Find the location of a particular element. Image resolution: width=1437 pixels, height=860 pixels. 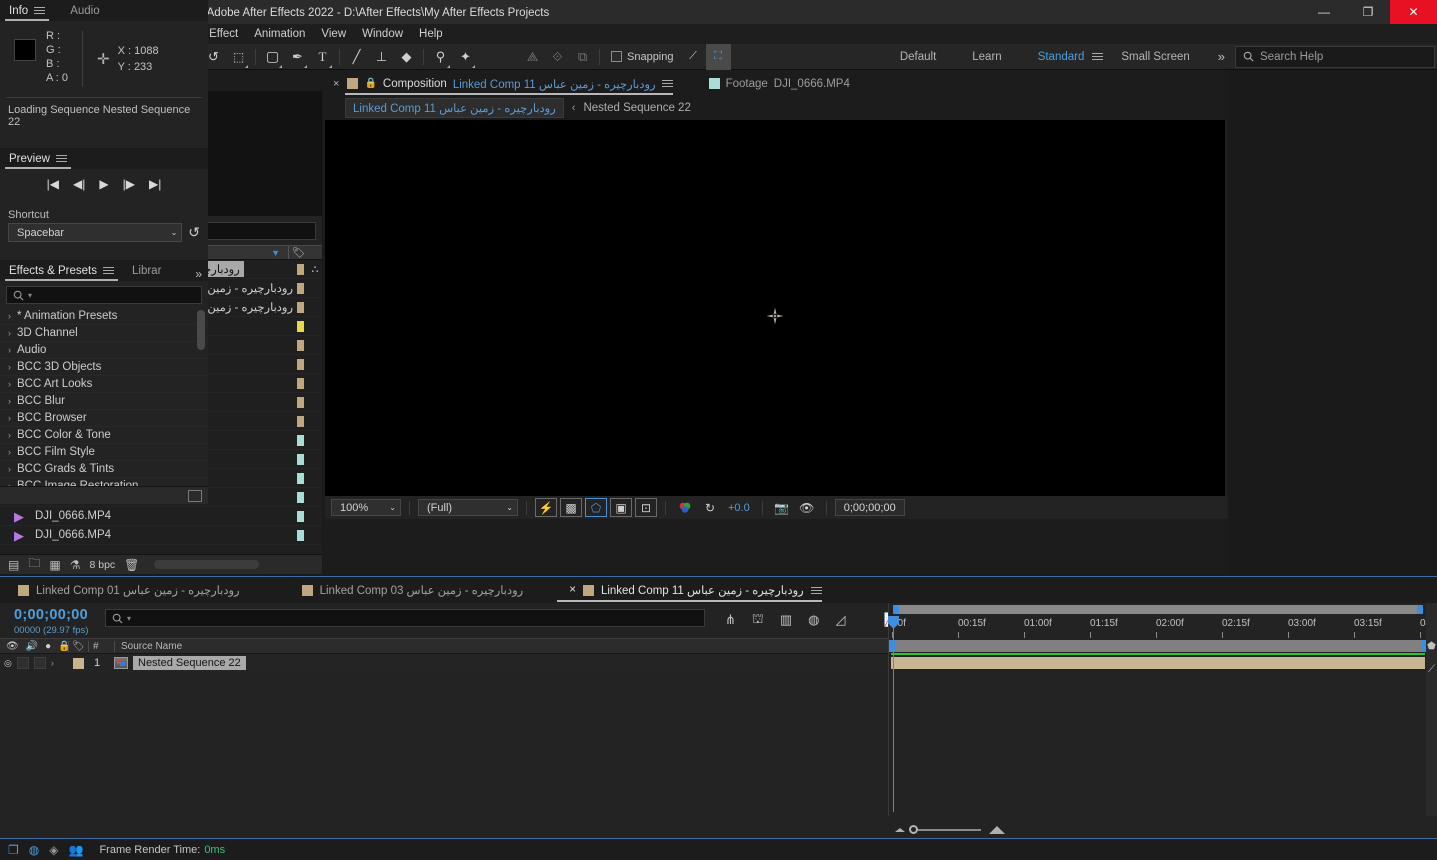

zoom-level-select: 100% ⌄ is located at coordinates (366, 507).